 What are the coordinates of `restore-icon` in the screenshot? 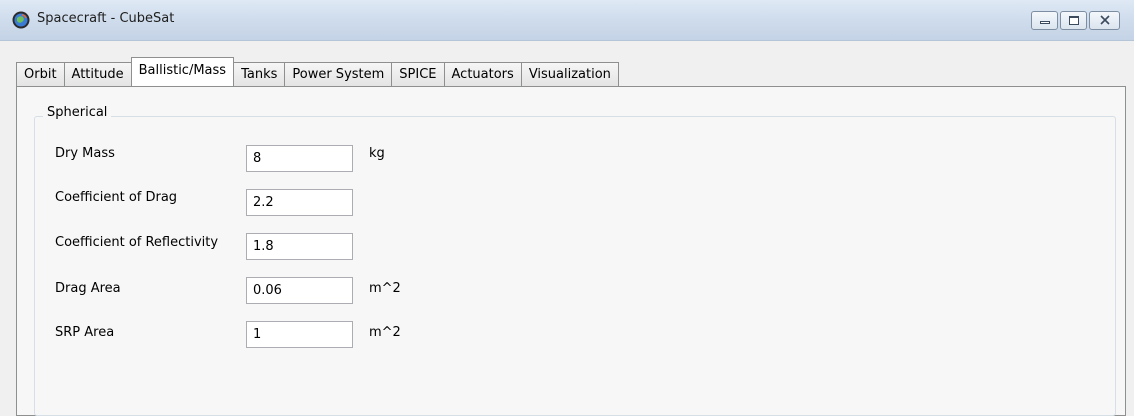 It's located at (1074, 20).